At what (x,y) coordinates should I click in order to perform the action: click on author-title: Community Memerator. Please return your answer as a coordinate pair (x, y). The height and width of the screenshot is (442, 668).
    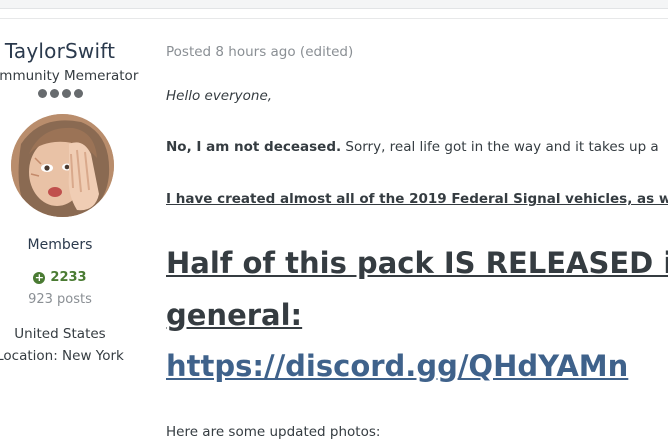
    Looking at the image, I should click on (69, 76).